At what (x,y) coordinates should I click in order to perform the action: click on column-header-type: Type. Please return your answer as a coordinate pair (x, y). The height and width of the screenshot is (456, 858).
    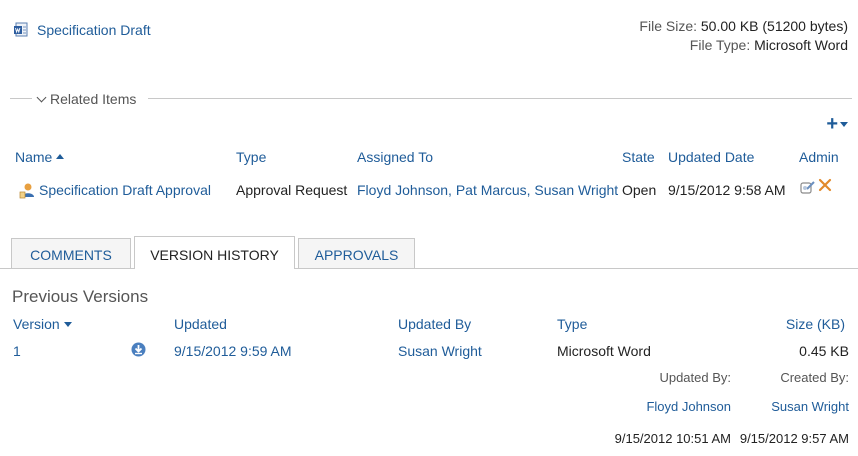
    Looking at the image, I should click on (251, 157).